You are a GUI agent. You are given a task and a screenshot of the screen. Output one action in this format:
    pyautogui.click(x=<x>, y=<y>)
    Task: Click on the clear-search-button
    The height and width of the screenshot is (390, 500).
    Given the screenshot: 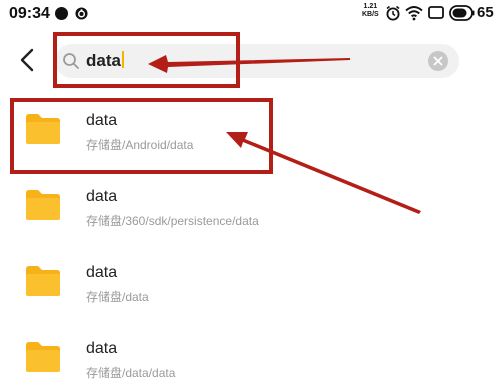 What is the action you would take?
    pyautogui.click(x=438, y=61)
    